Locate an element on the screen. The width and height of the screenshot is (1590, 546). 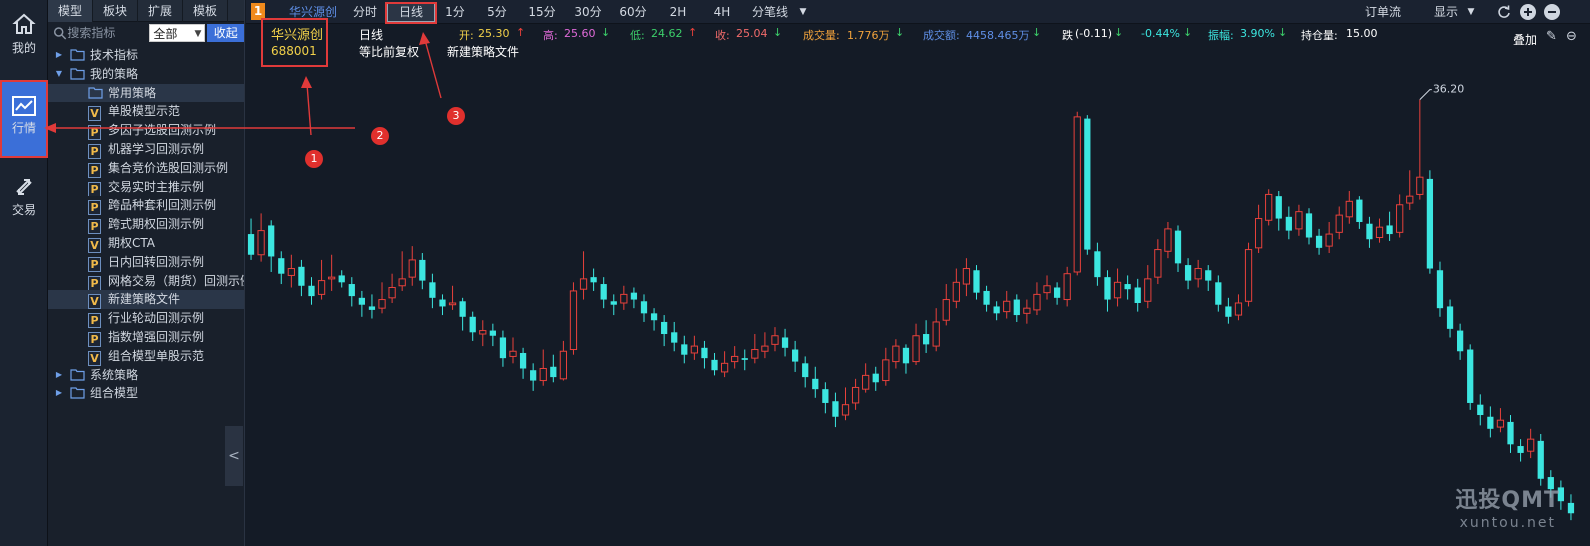
info-adjust: 等比前复权 is located at coordinates (389, 51).